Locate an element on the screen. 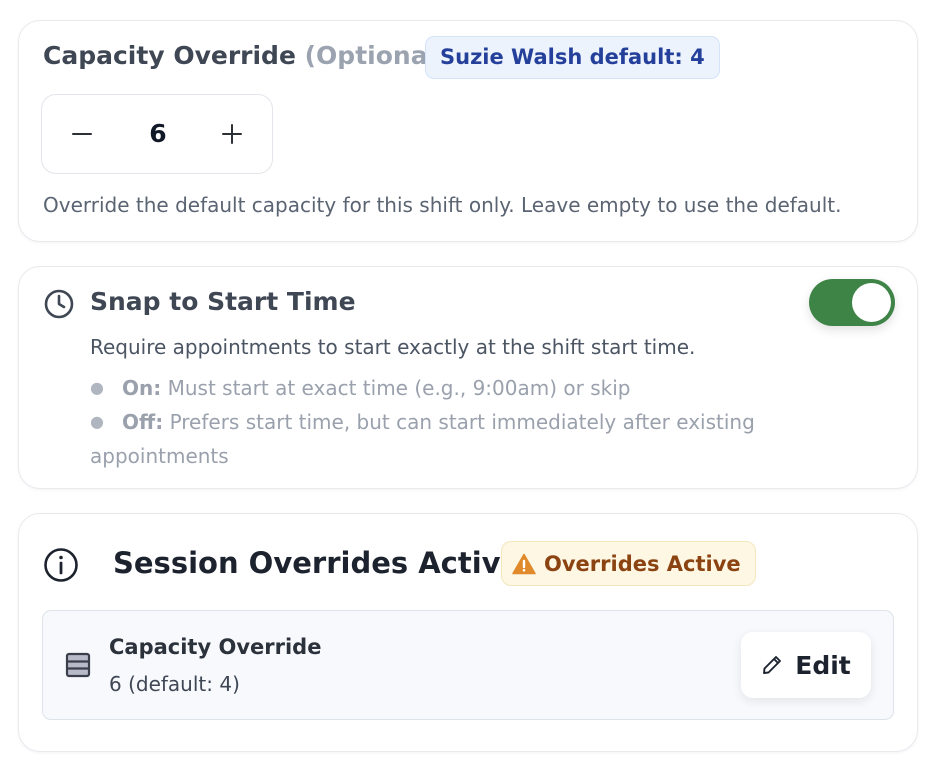  capacity-stepper: 6 is located at coordinates (157, 134).